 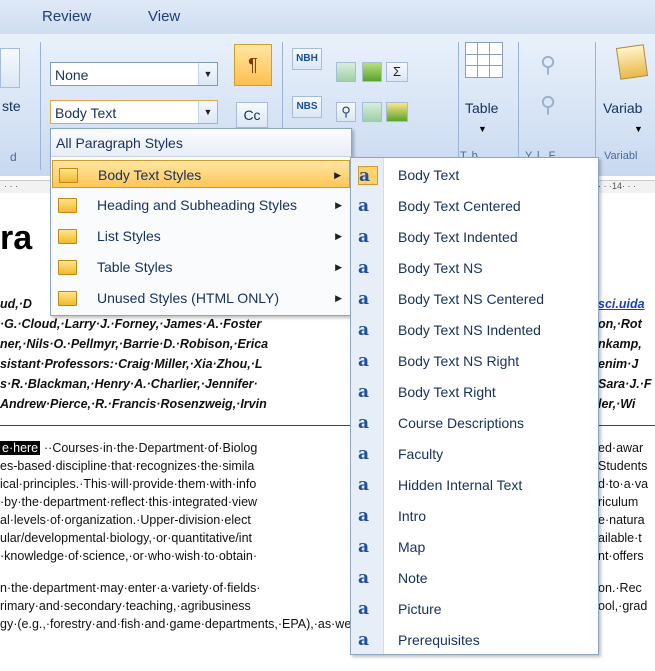 I want to click on menu-item-unused-styles: Unused Styles (HTML ONLY) ▶, so click(x=201, y=298).